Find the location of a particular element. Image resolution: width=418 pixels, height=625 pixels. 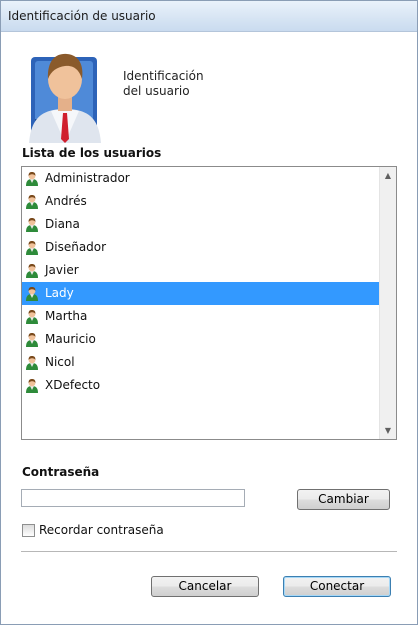

user-list-item-label: Andrés is located at coordinates (66, 201).